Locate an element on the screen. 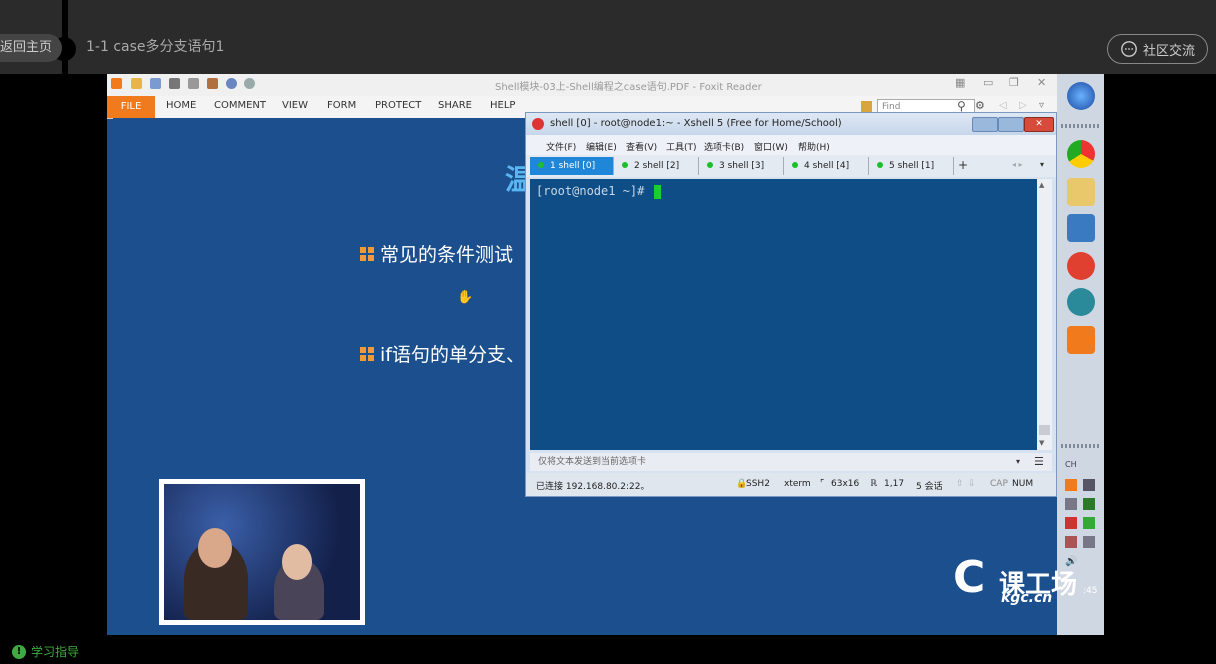 The height and width of the screenshot is (664, 1216). tab-number: 1 is located at coordinates (553, 166).